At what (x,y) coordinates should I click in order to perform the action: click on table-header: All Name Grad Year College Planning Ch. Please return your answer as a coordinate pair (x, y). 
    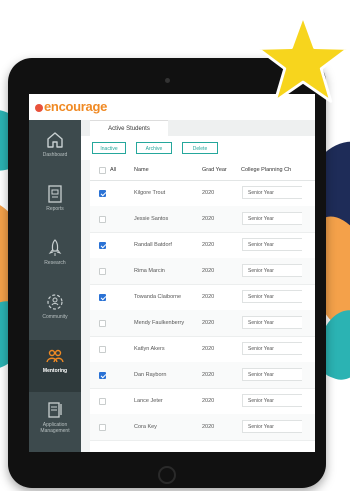
    Looking at the image, I should click on (202, 170).